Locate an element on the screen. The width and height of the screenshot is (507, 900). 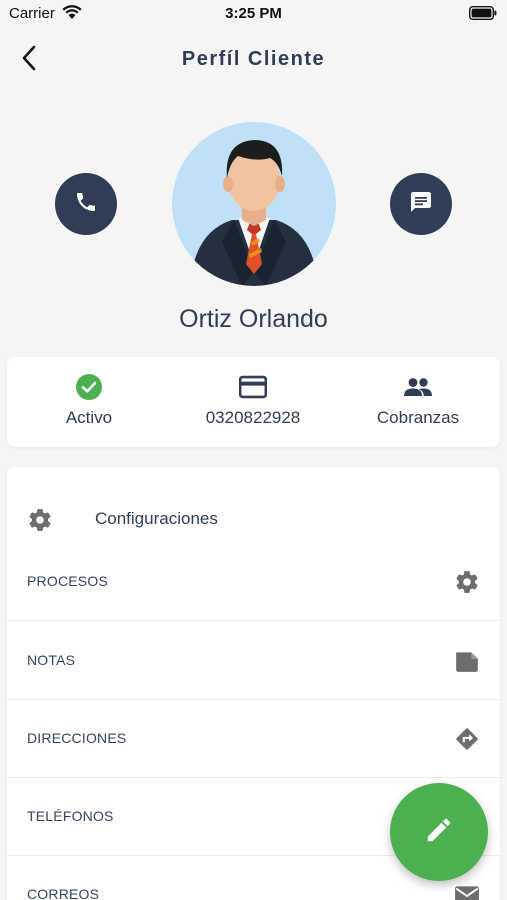
status-item: Activo is located at coordinates (89, 400).